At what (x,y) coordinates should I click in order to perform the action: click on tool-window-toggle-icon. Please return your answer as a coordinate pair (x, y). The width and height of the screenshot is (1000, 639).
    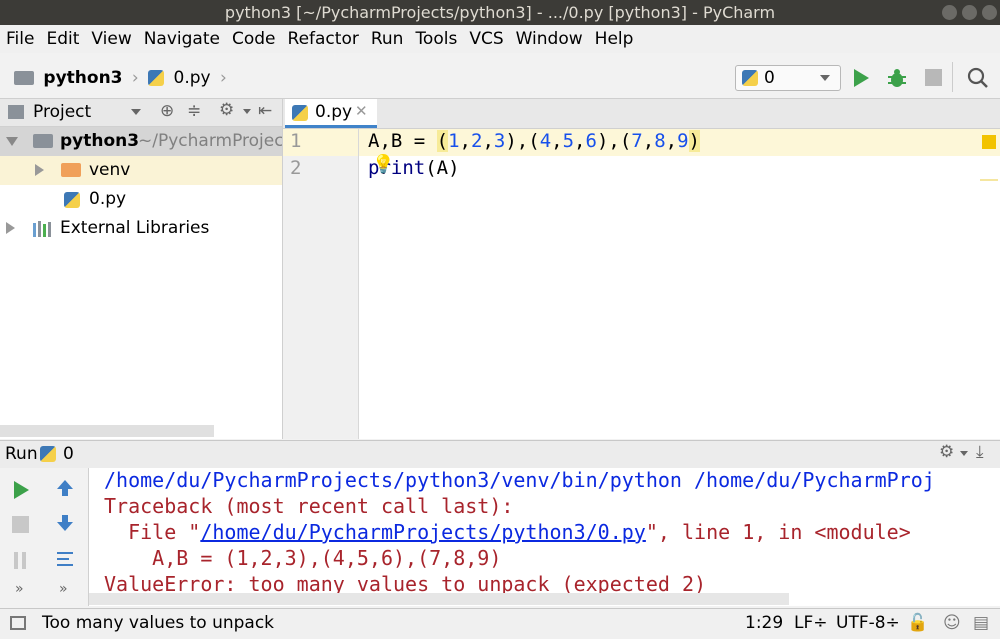
    Looking at the image, I should click on (18, 623).